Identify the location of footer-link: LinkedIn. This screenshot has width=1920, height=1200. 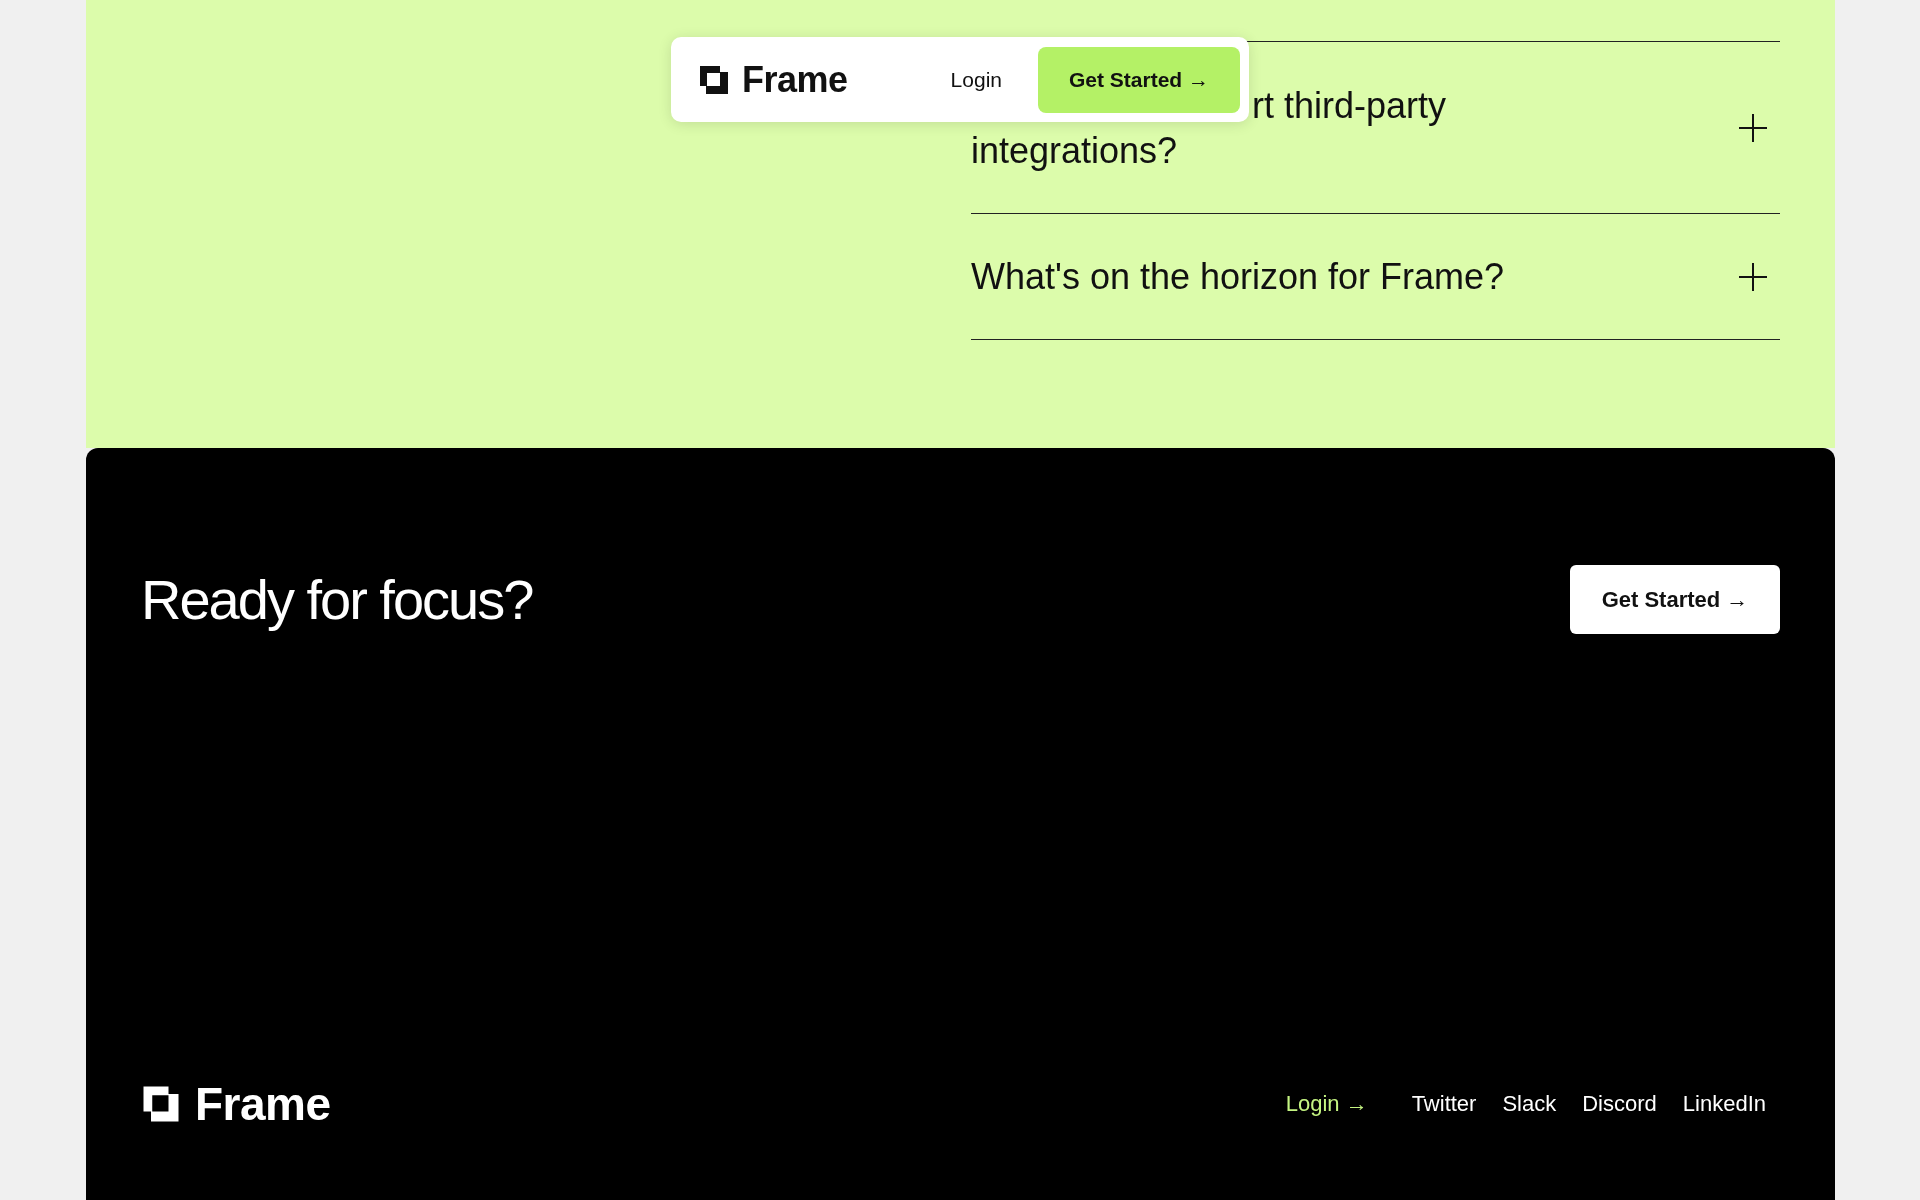
(1724, 1104).